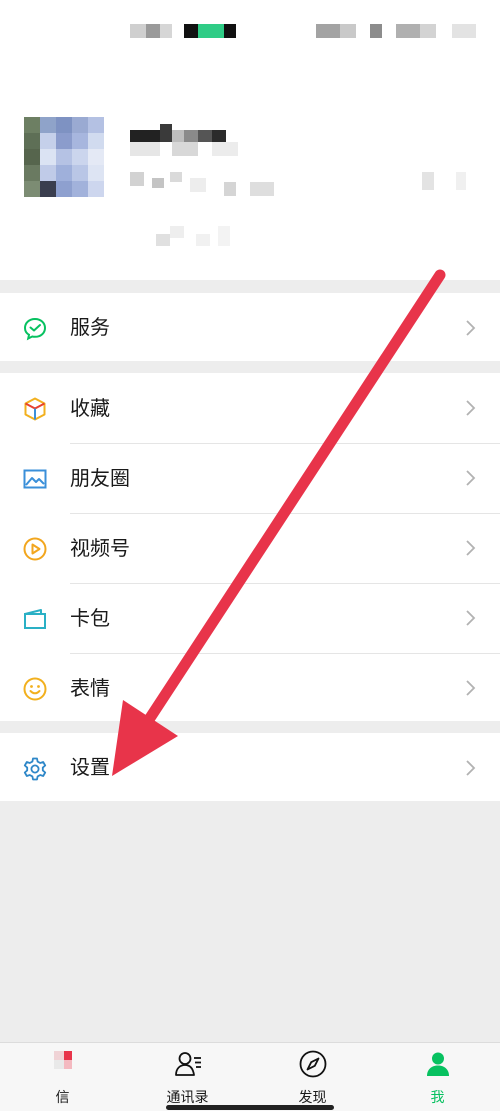 Image resolution: width=500 pixels, height=1111 pixels. Describe the element at coordinates (90, 618) in the screenshot. I see `menu-item-label: 卡包` at that location.